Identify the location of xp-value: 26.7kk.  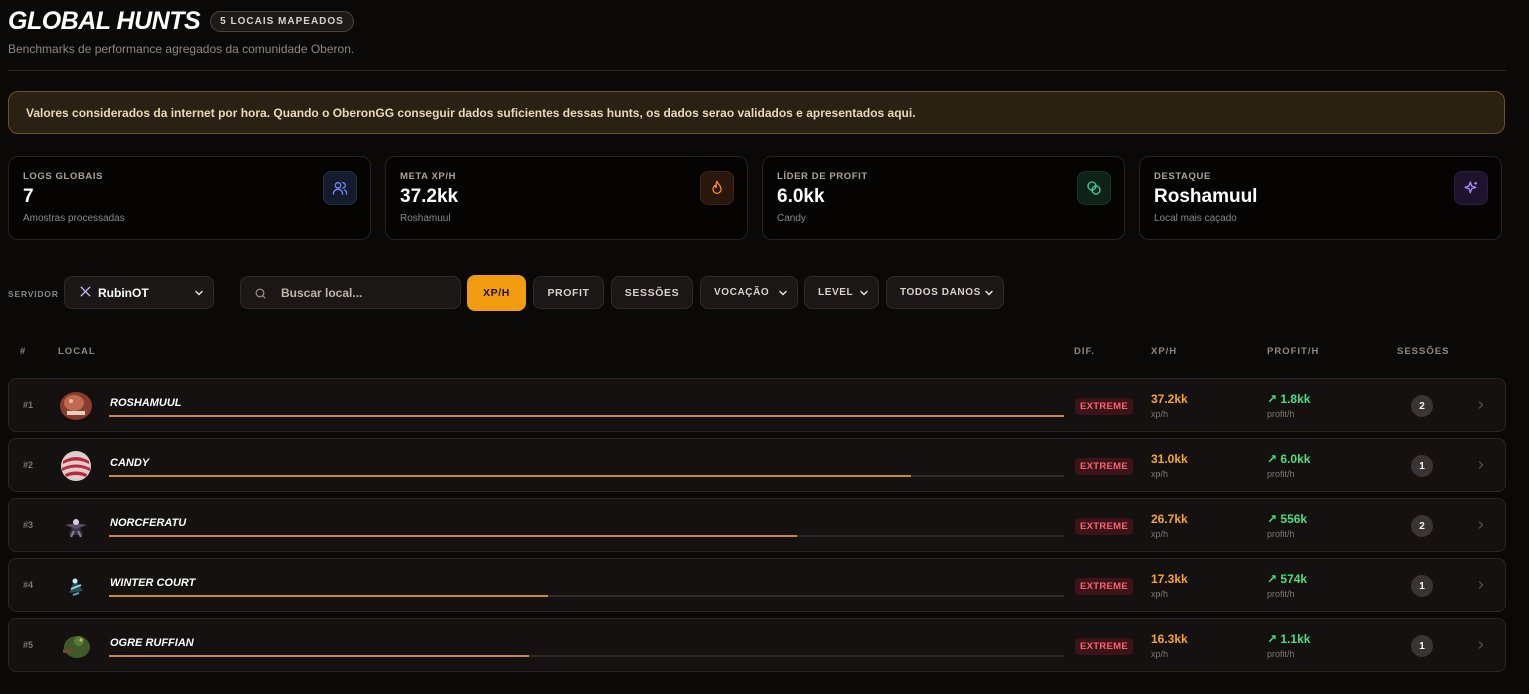
(1169, 519).